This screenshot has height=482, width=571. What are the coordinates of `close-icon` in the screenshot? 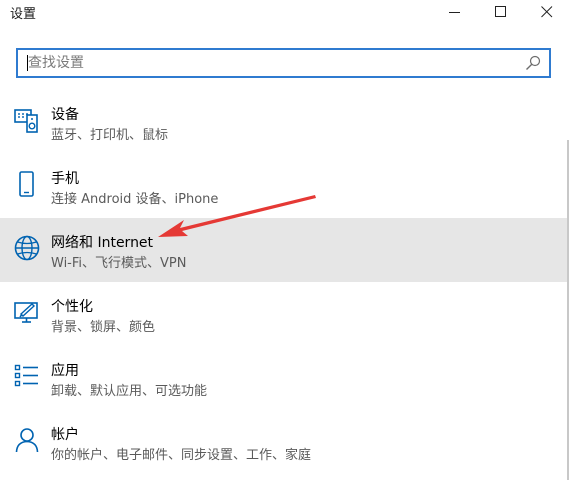 It's located at (547, 12).